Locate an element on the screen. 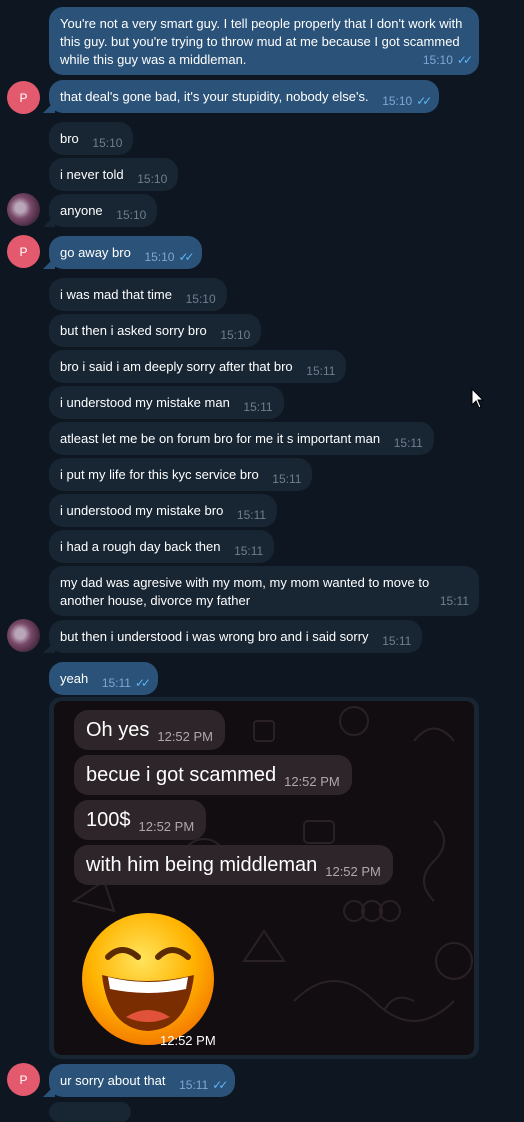 Image resolution: width=524 pixels, height=1122 pixels. message-outgoing: ur sorry about that 15:11 ✓✓ is located at coordinates (142, 1080).